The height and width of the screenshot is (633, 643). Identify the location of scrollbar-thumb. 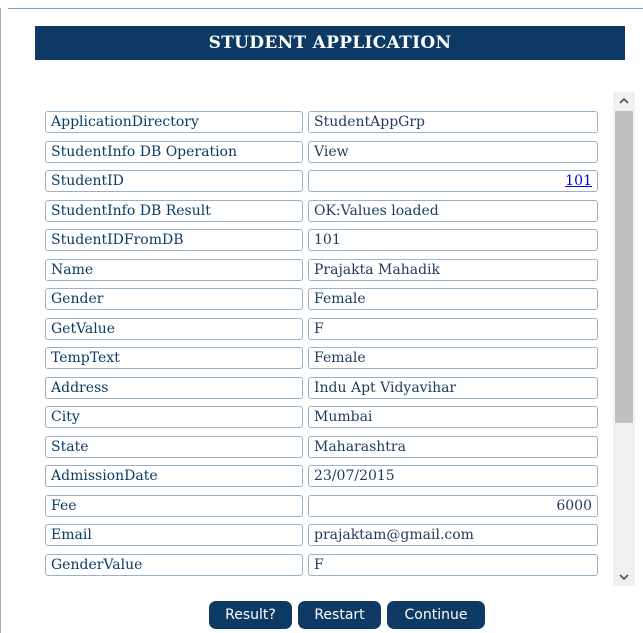
(624, 267).